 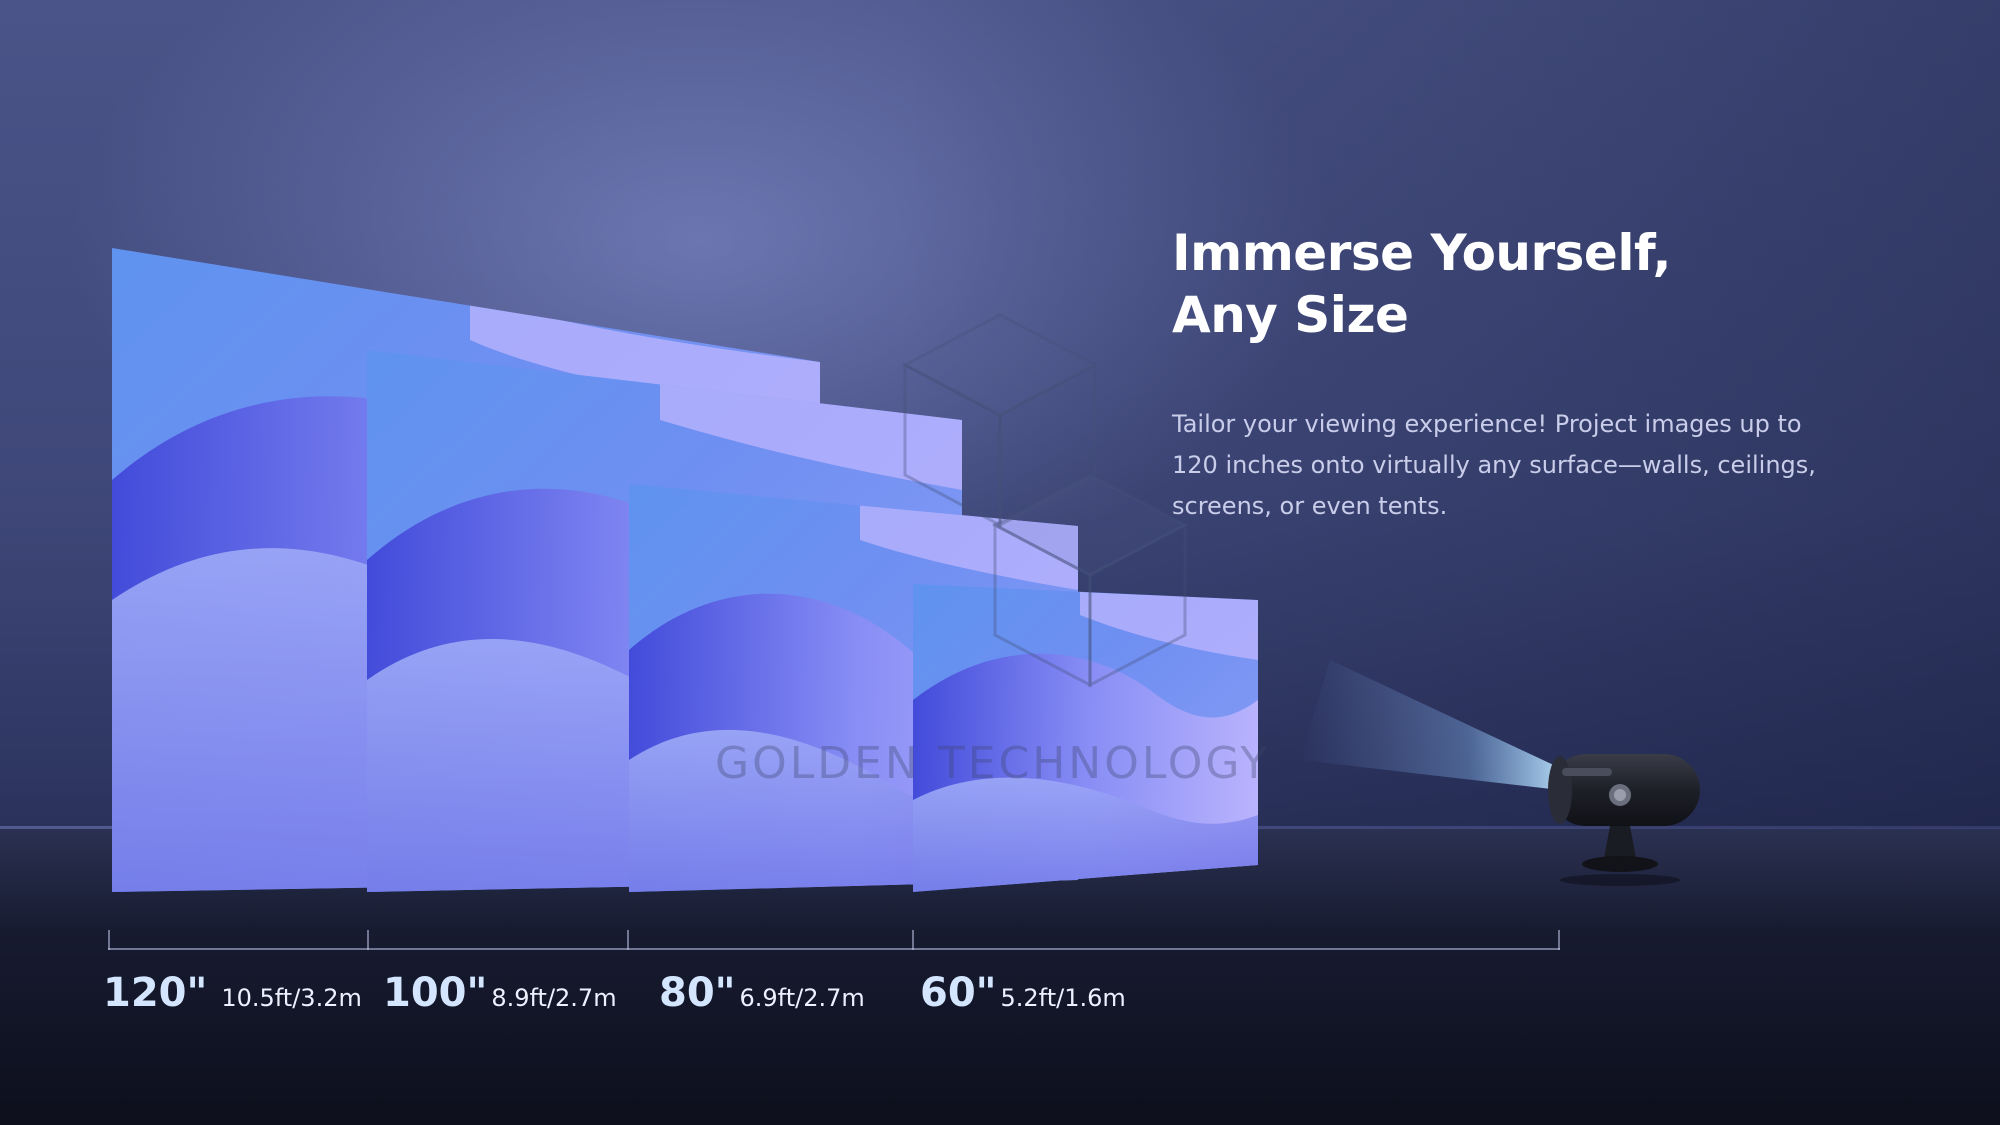 What do you see at coordinates (1290, 315) in the screenshot?
I see `headline-line-2: Any Size` at bounding box center [1290, 315].